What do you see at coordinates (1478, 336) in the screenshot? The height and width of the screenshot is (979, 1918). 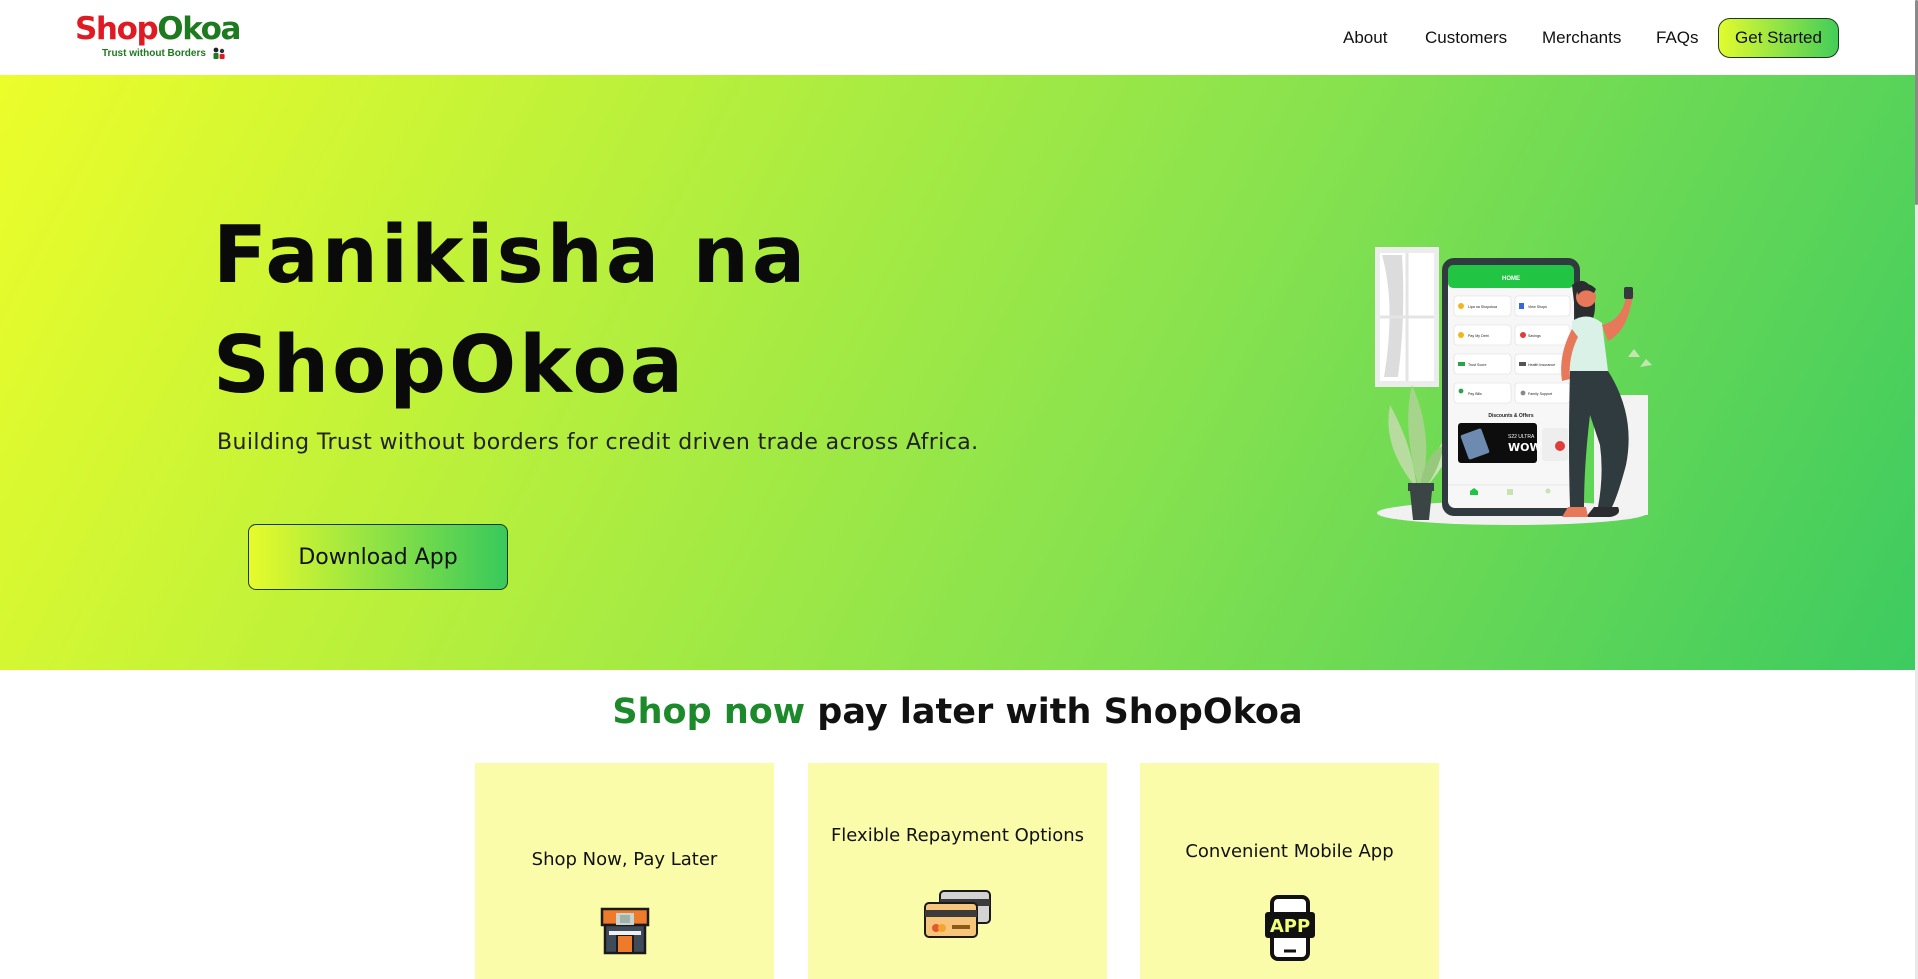 I see `phone-tile-text: Pay My Debt` at bounding box center [1478, 336].